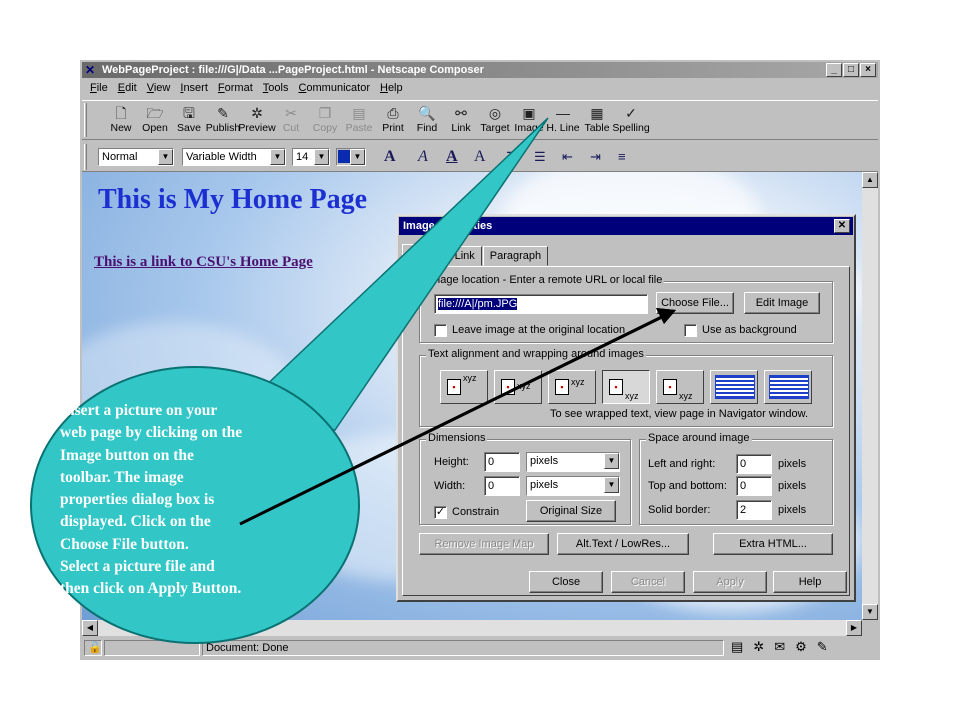 The width and height of the screenshot is (960, 720). Describe the element at coordinates (122, 477) in the screenshot. I see `instruction-line: toolbar. The image` at that location.